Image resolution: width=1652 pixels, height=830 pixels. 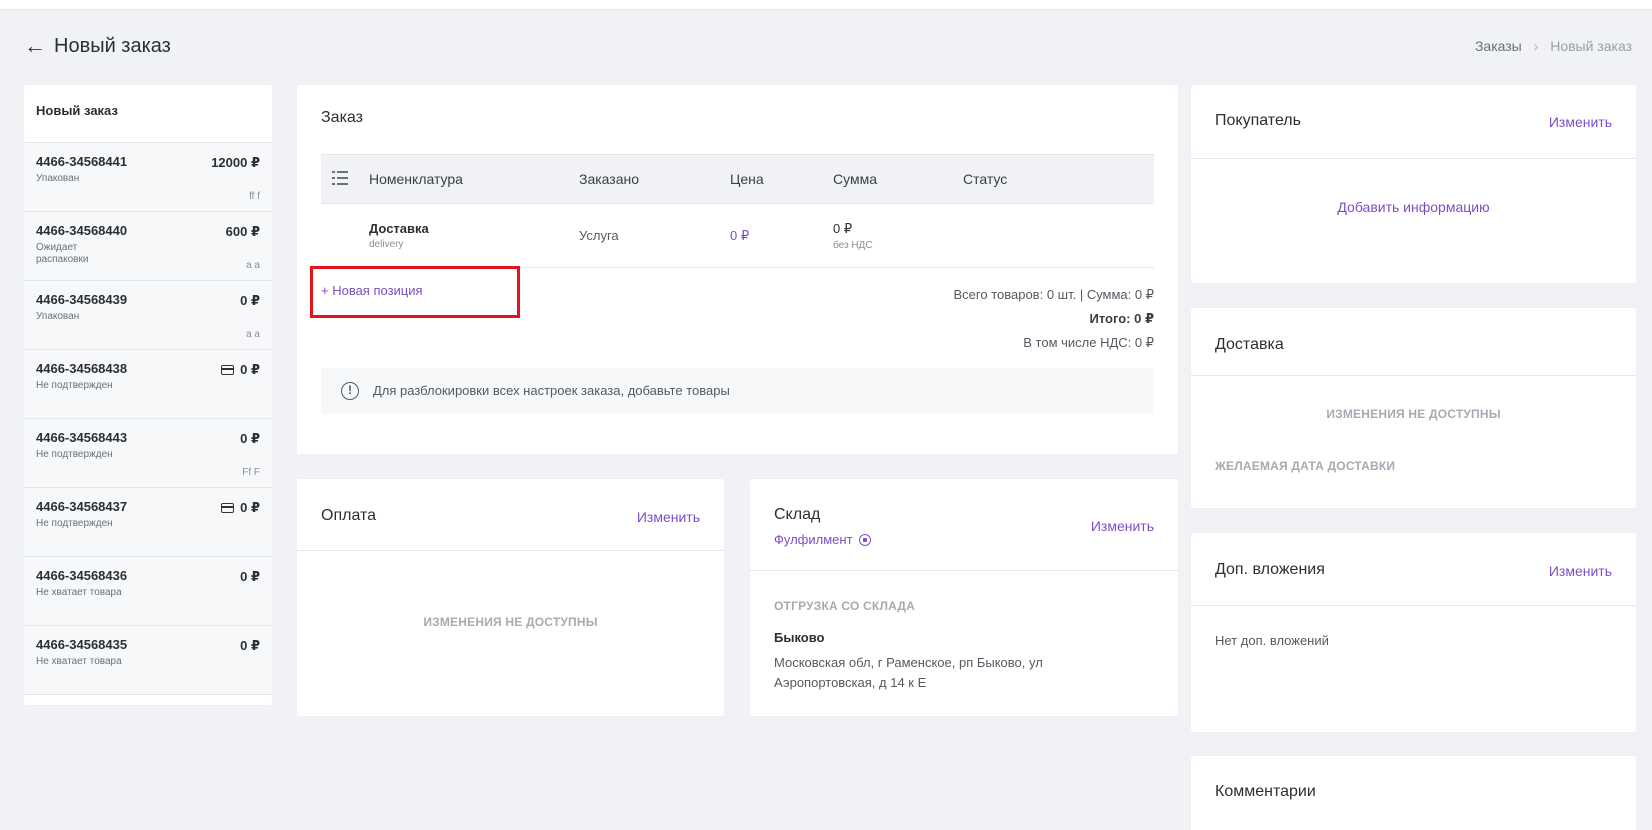 I want to click on item-price: 0 ₽, so click(x=739, y=236).